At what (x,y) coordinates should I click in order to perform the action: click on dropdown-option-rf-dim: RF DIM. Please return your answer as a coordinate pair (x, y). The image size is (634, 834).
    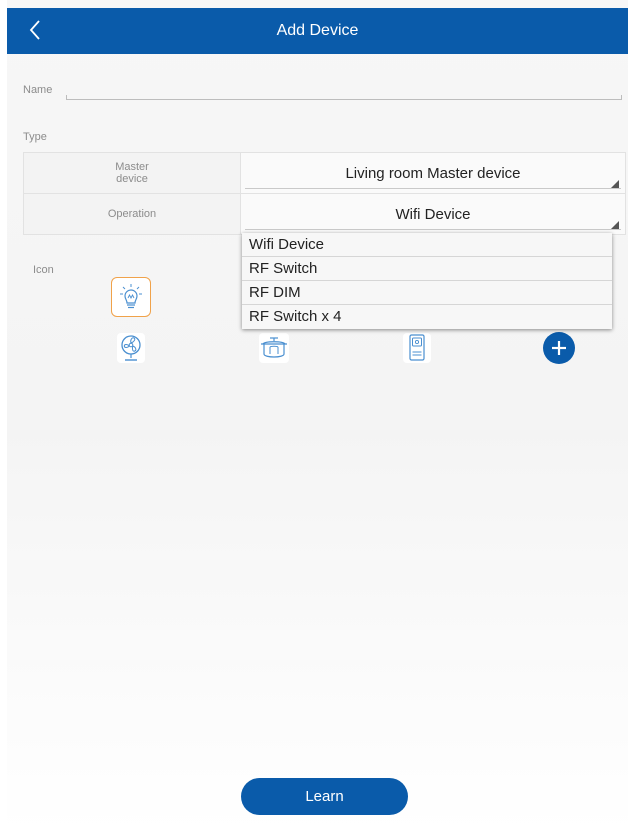
    Looking at the image, I should click on (427, 293).